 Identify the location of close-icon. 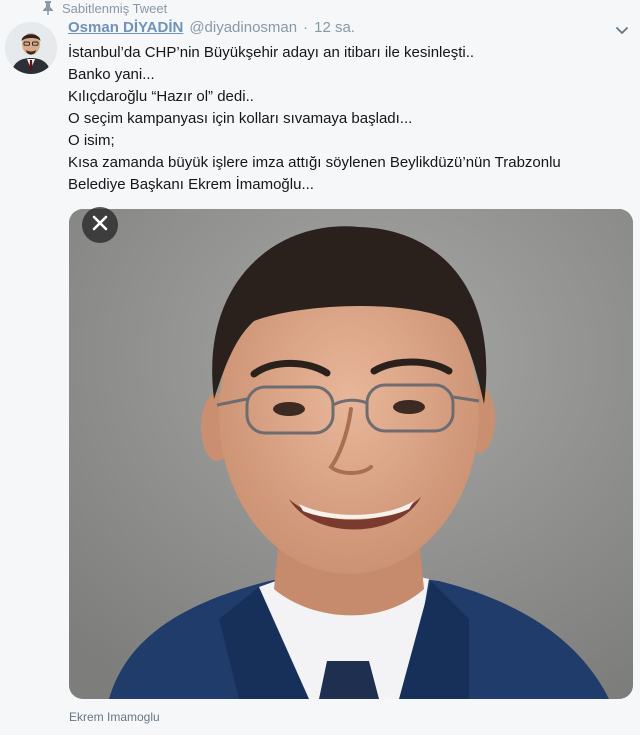
(100, 225).